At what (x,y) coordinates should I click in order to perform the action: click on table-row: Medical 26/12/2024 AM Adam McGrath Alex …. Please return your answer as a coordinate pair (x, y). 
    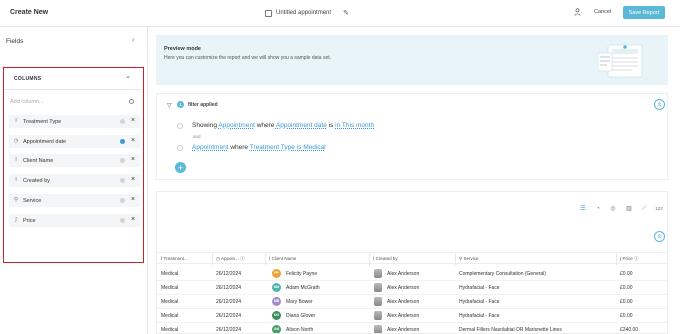
    Looking at the image, I should click on (412, 288).